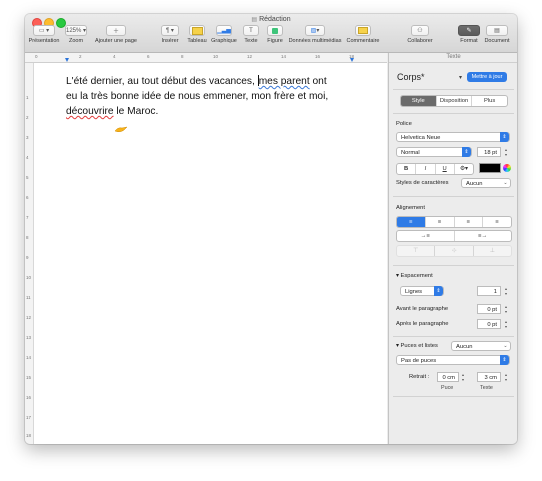  Describe the element at coordinates (426, 236) in the screenshot. I see `decrease-indent-icon: →≡` at that location.